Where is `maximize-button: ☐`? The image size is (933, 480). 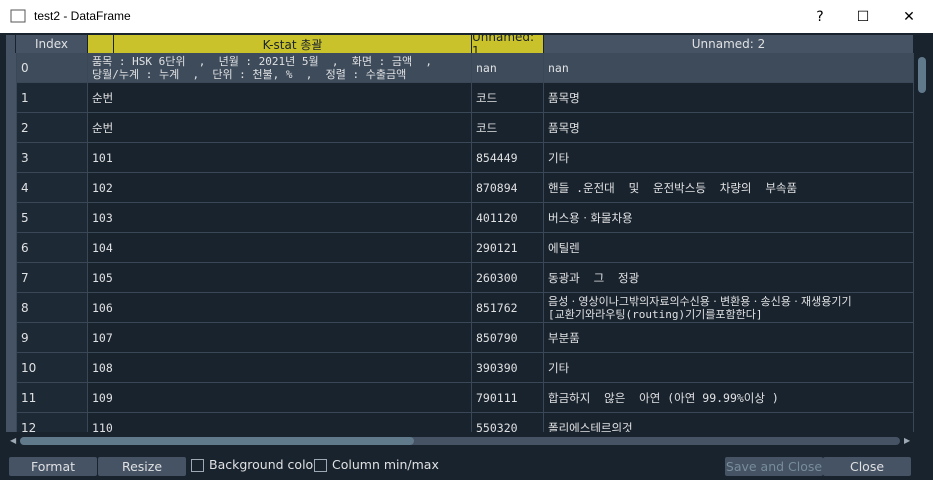 maximize-button: ☐ is located at coordinates (863, 16).